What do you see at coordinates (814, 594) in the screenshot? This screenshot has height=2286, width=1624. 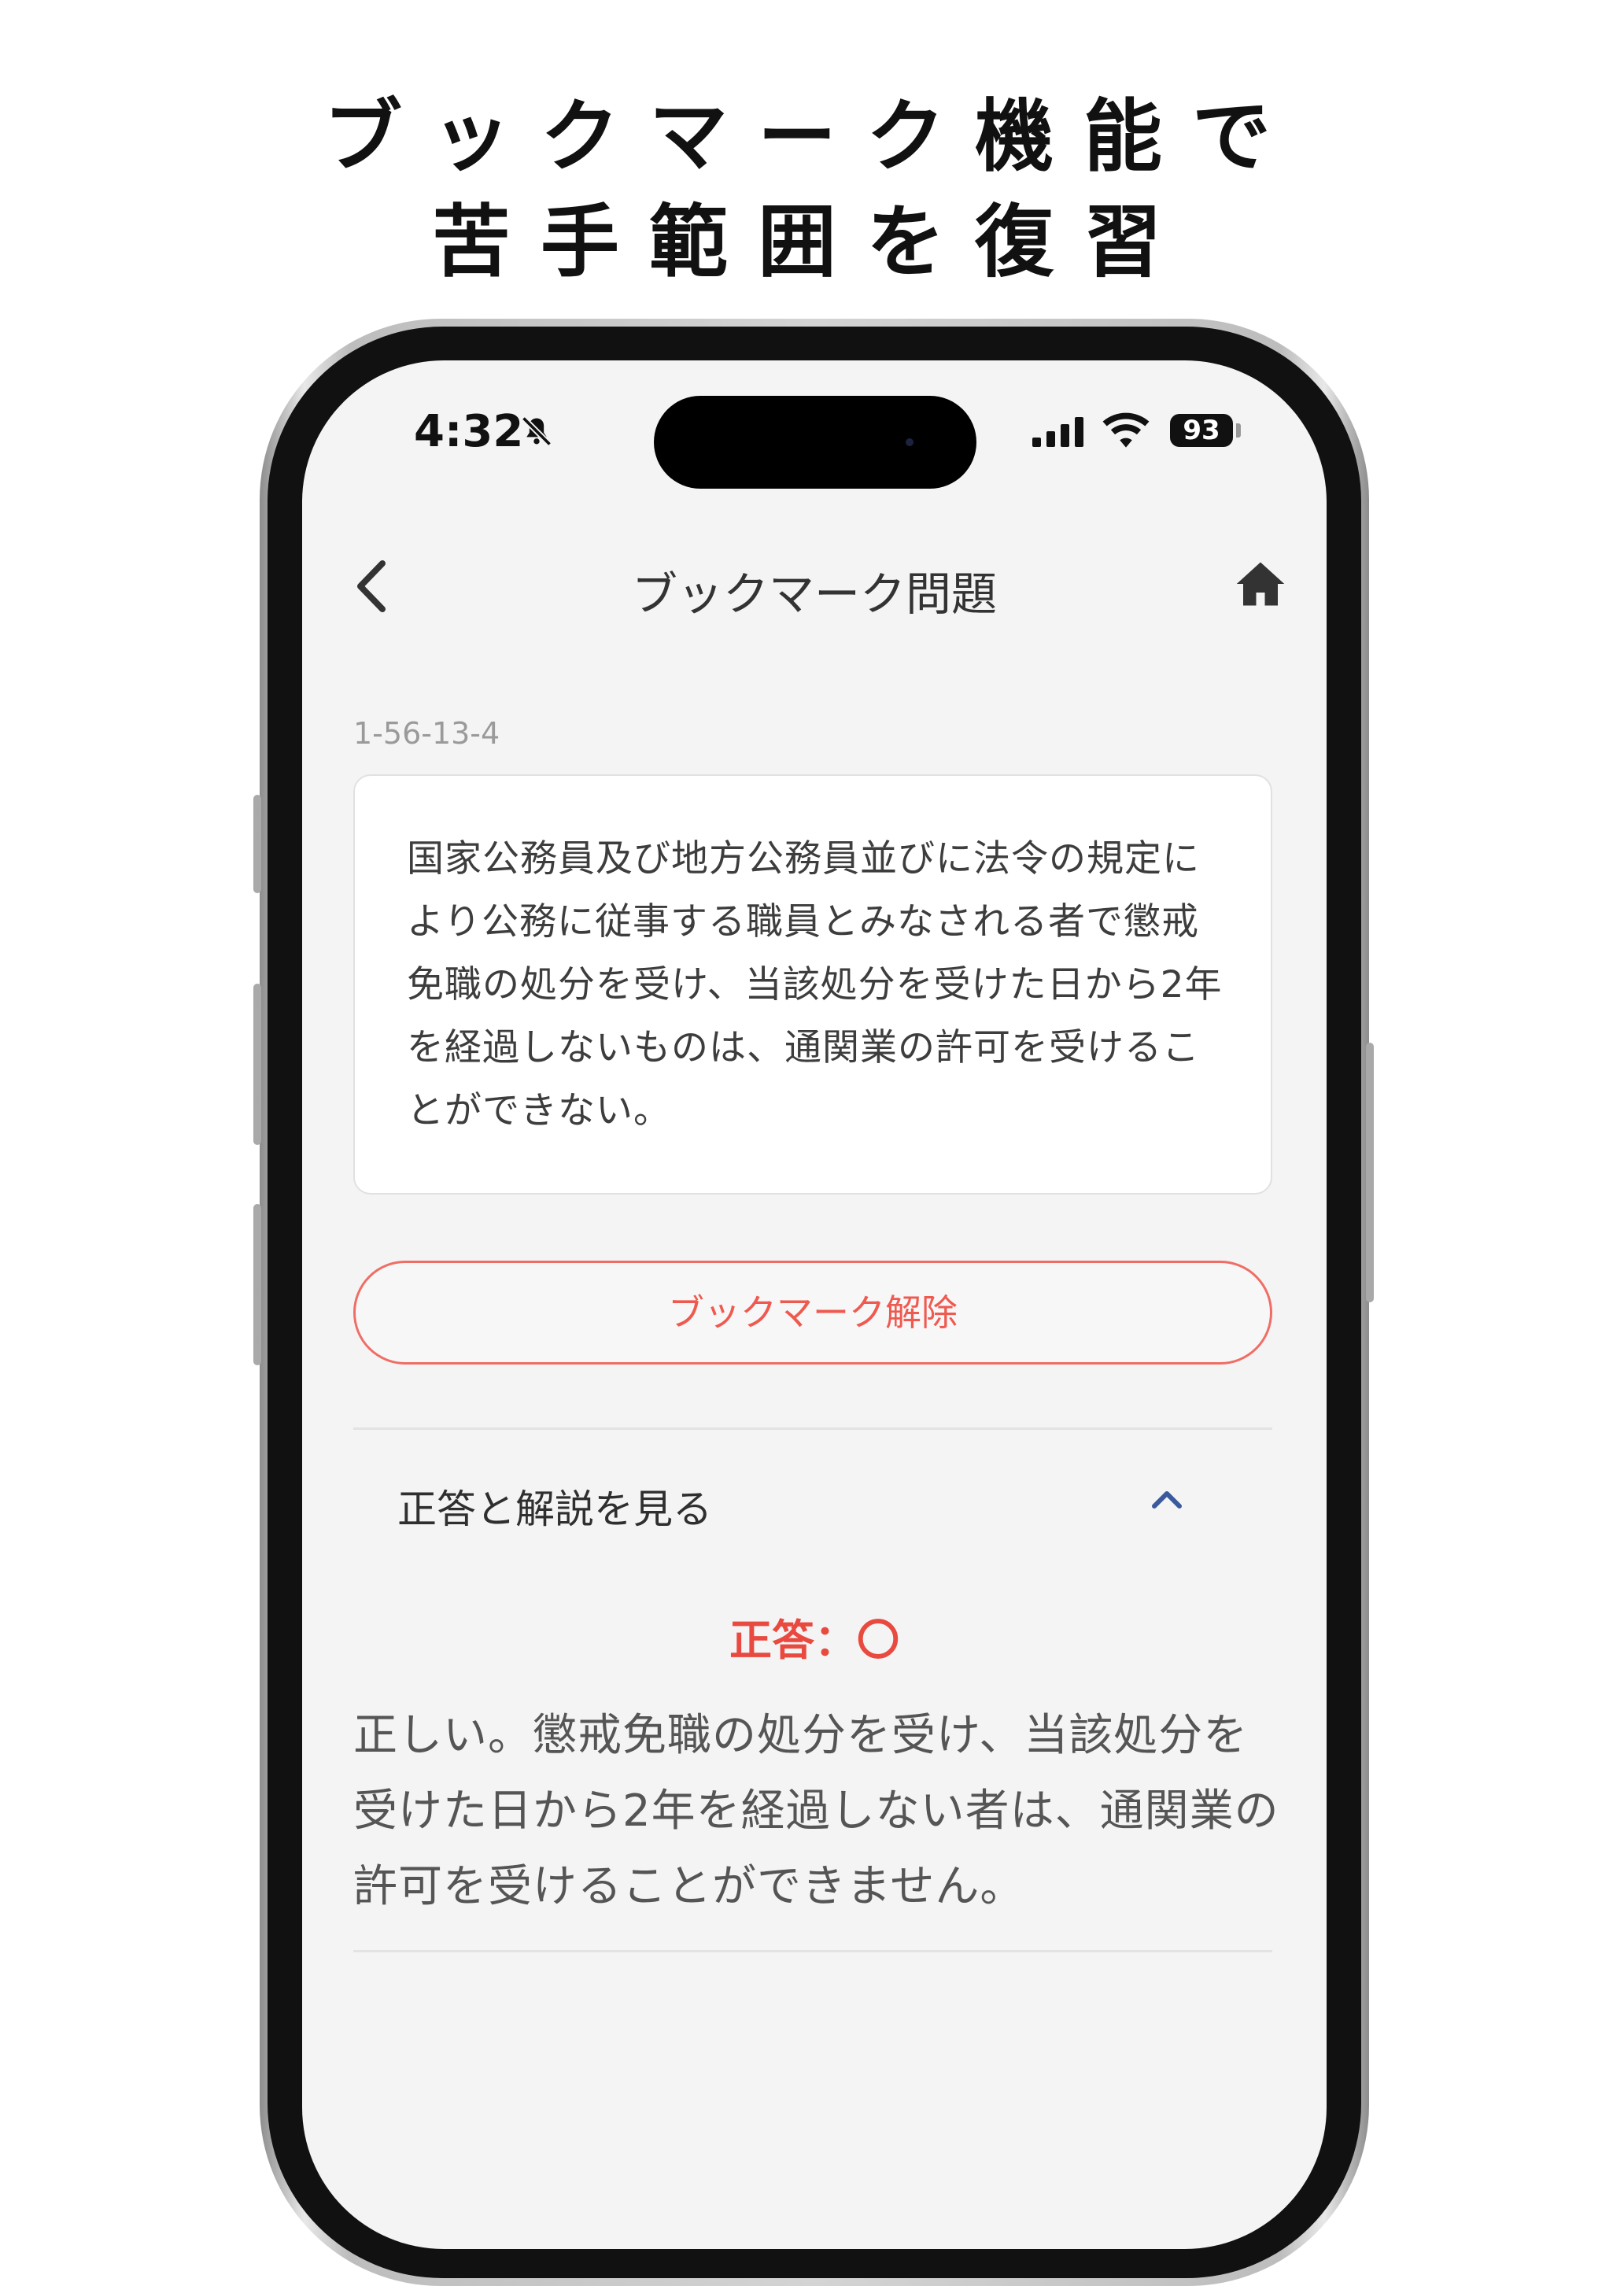 I see `page-title: ブックマーク問題` at bounding box center [814, 594].